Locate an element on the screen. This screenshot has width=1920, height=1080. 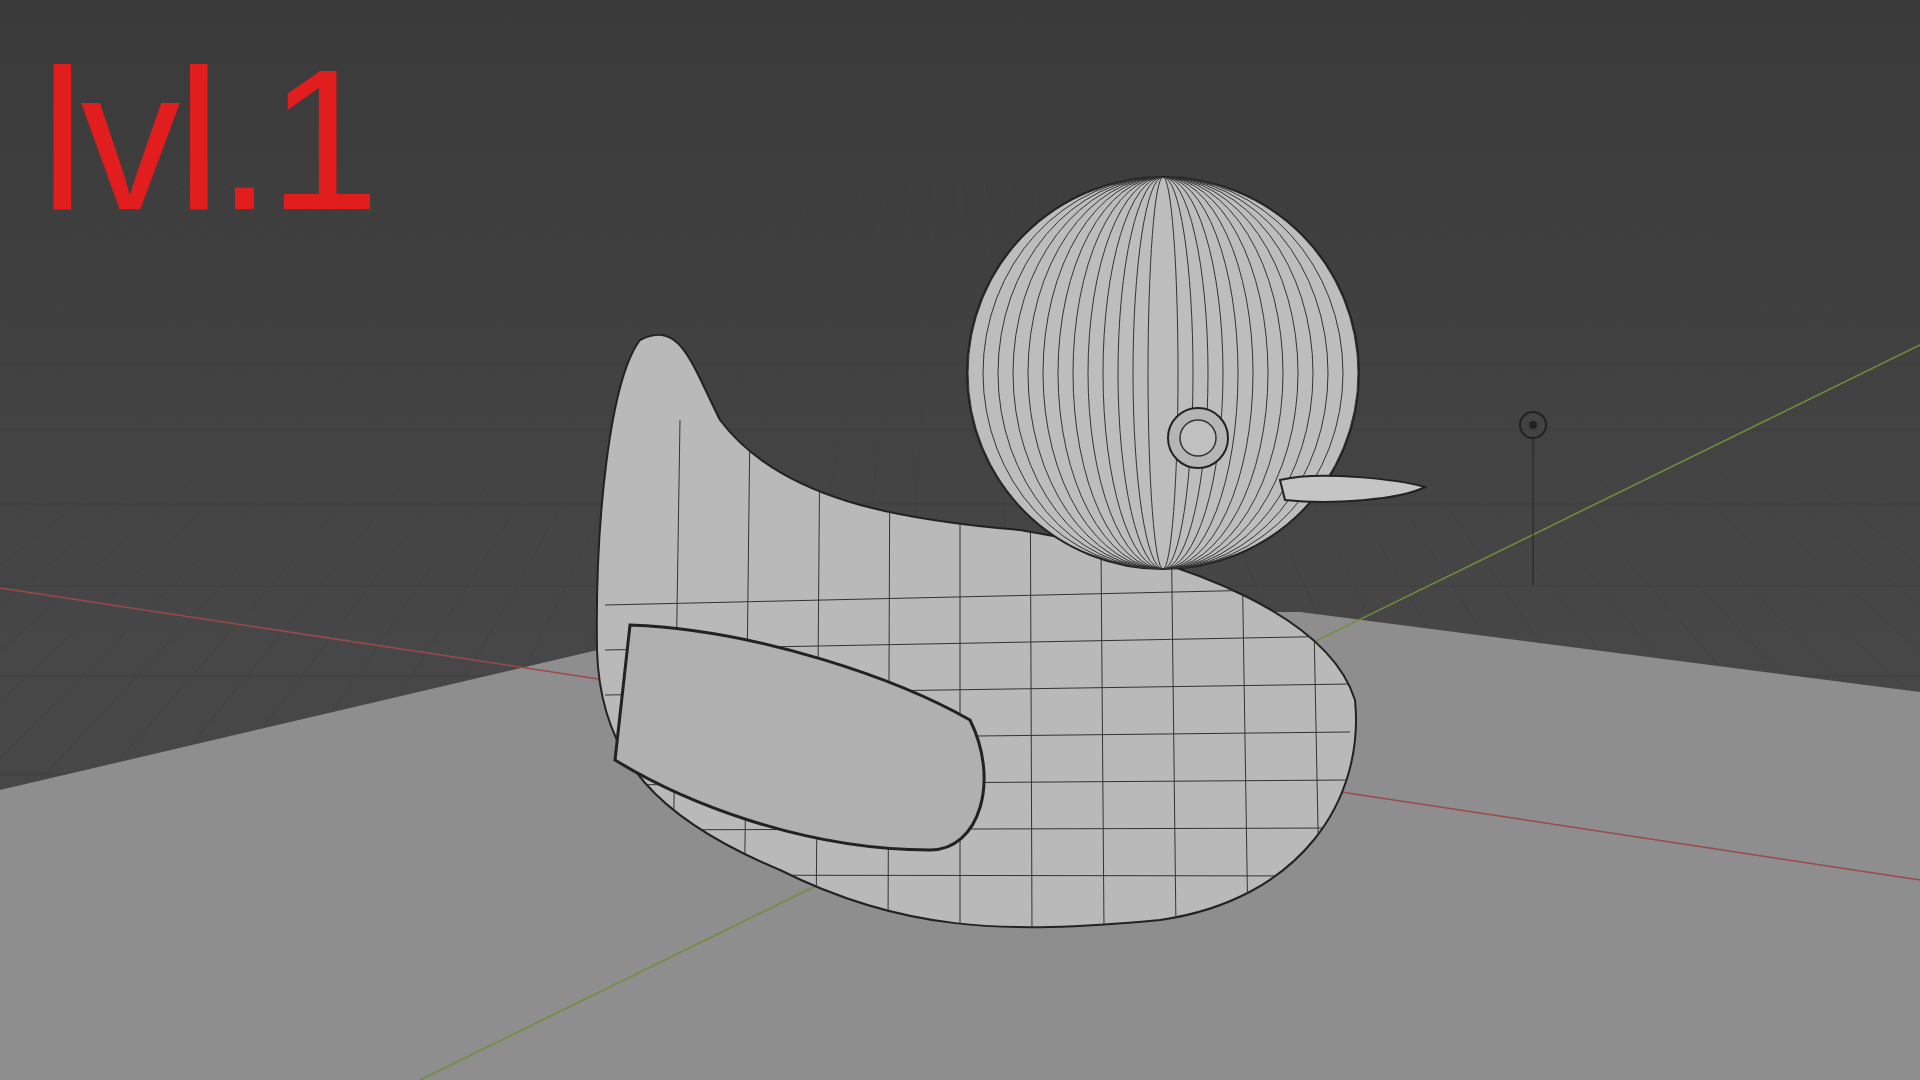
level-label: lvl.1 is located at coordinates (208, 140).